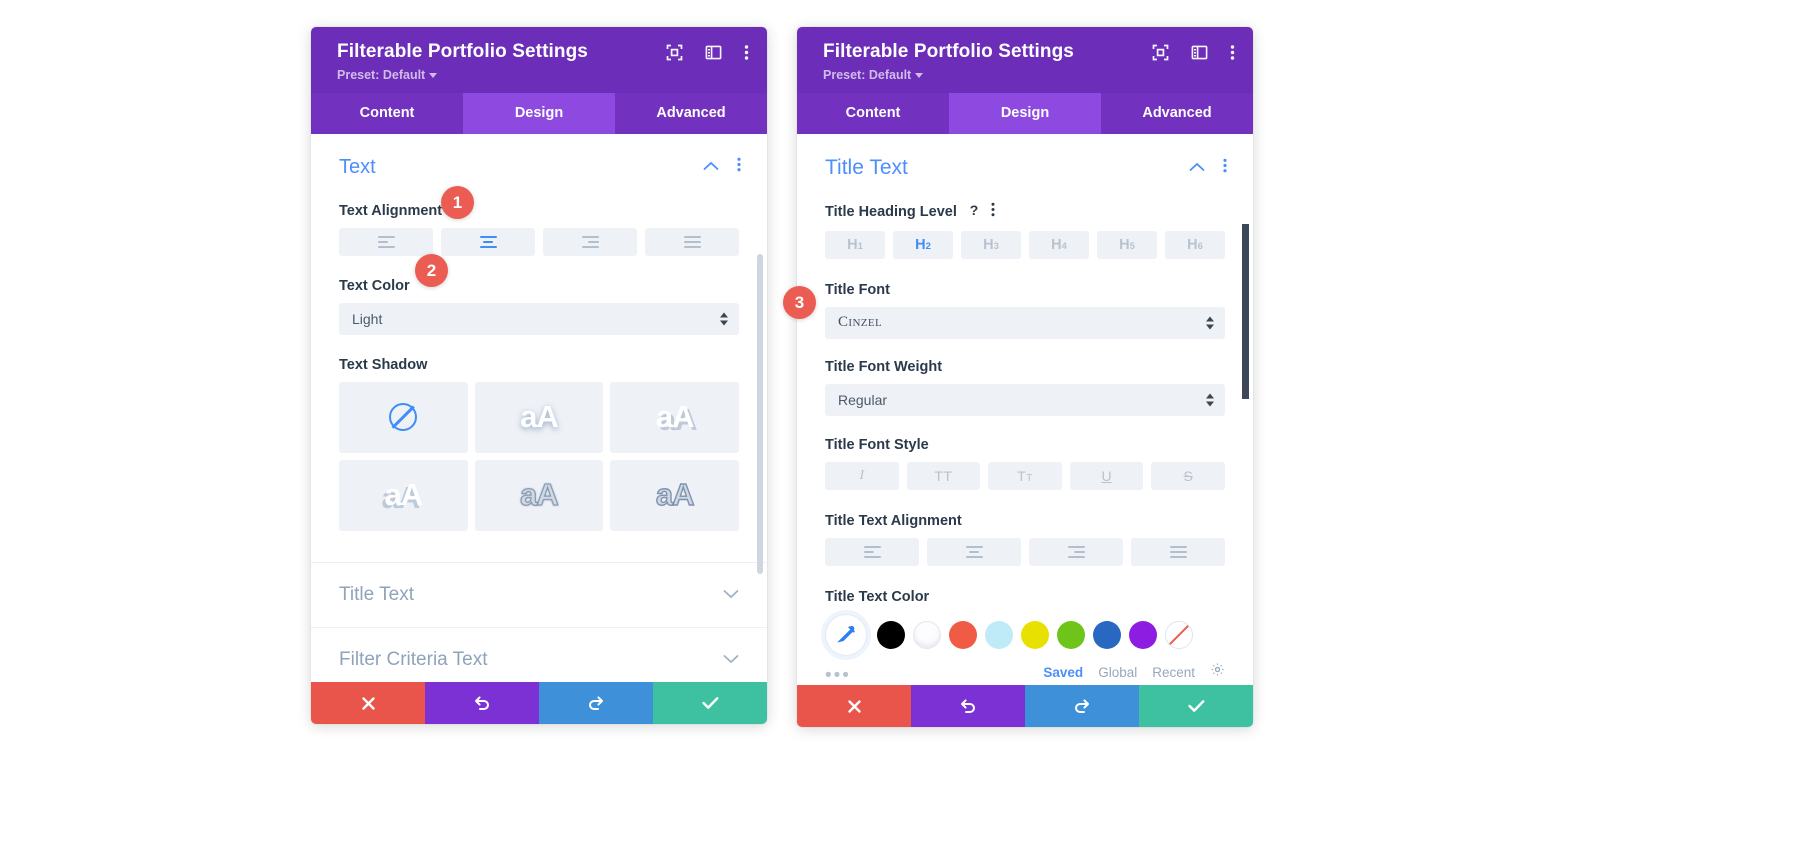 This screenshot has width=1800, height=868. I want to click on label-text: Text Shadow, so click(383, 364).